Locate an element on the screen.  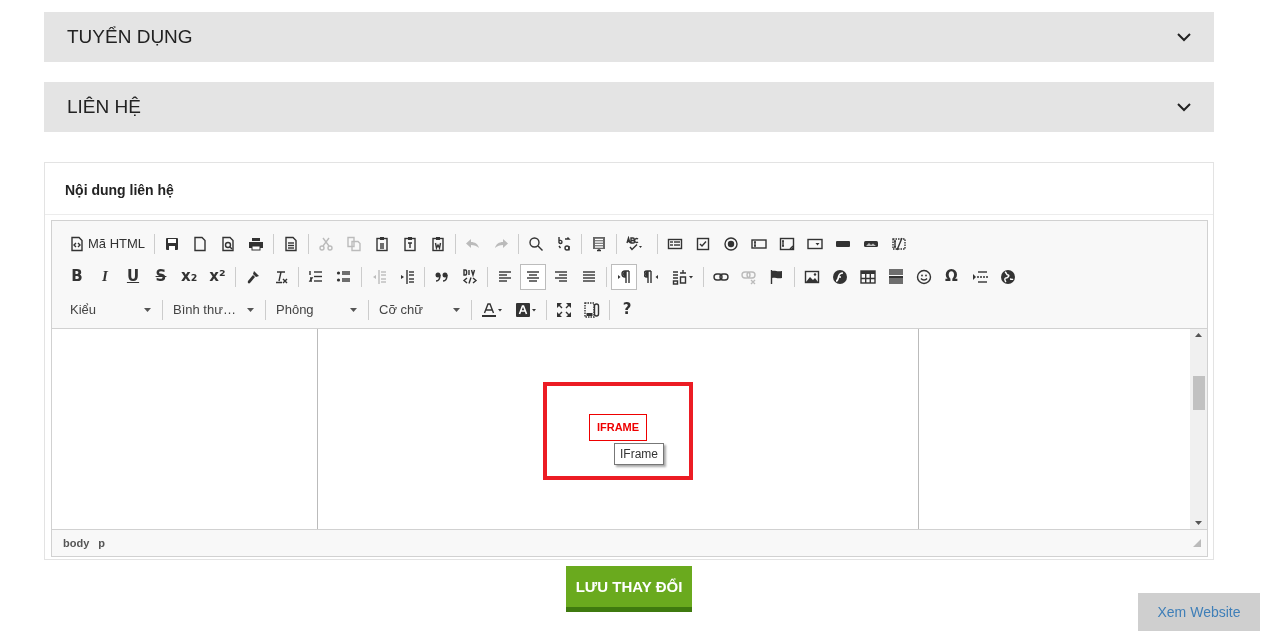
scrollbar-thumb is located at coordinates (1198, 393).